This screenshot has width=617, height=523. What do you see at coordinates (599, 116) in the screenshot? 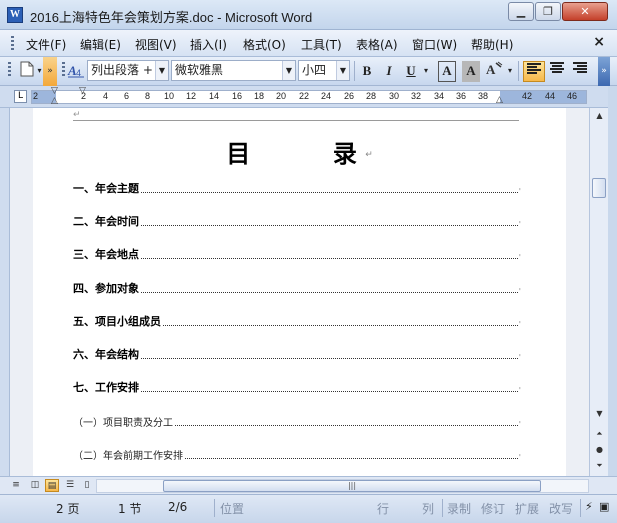
I see `scroll-up-icon: ▲` at bounding box center [599, 116].